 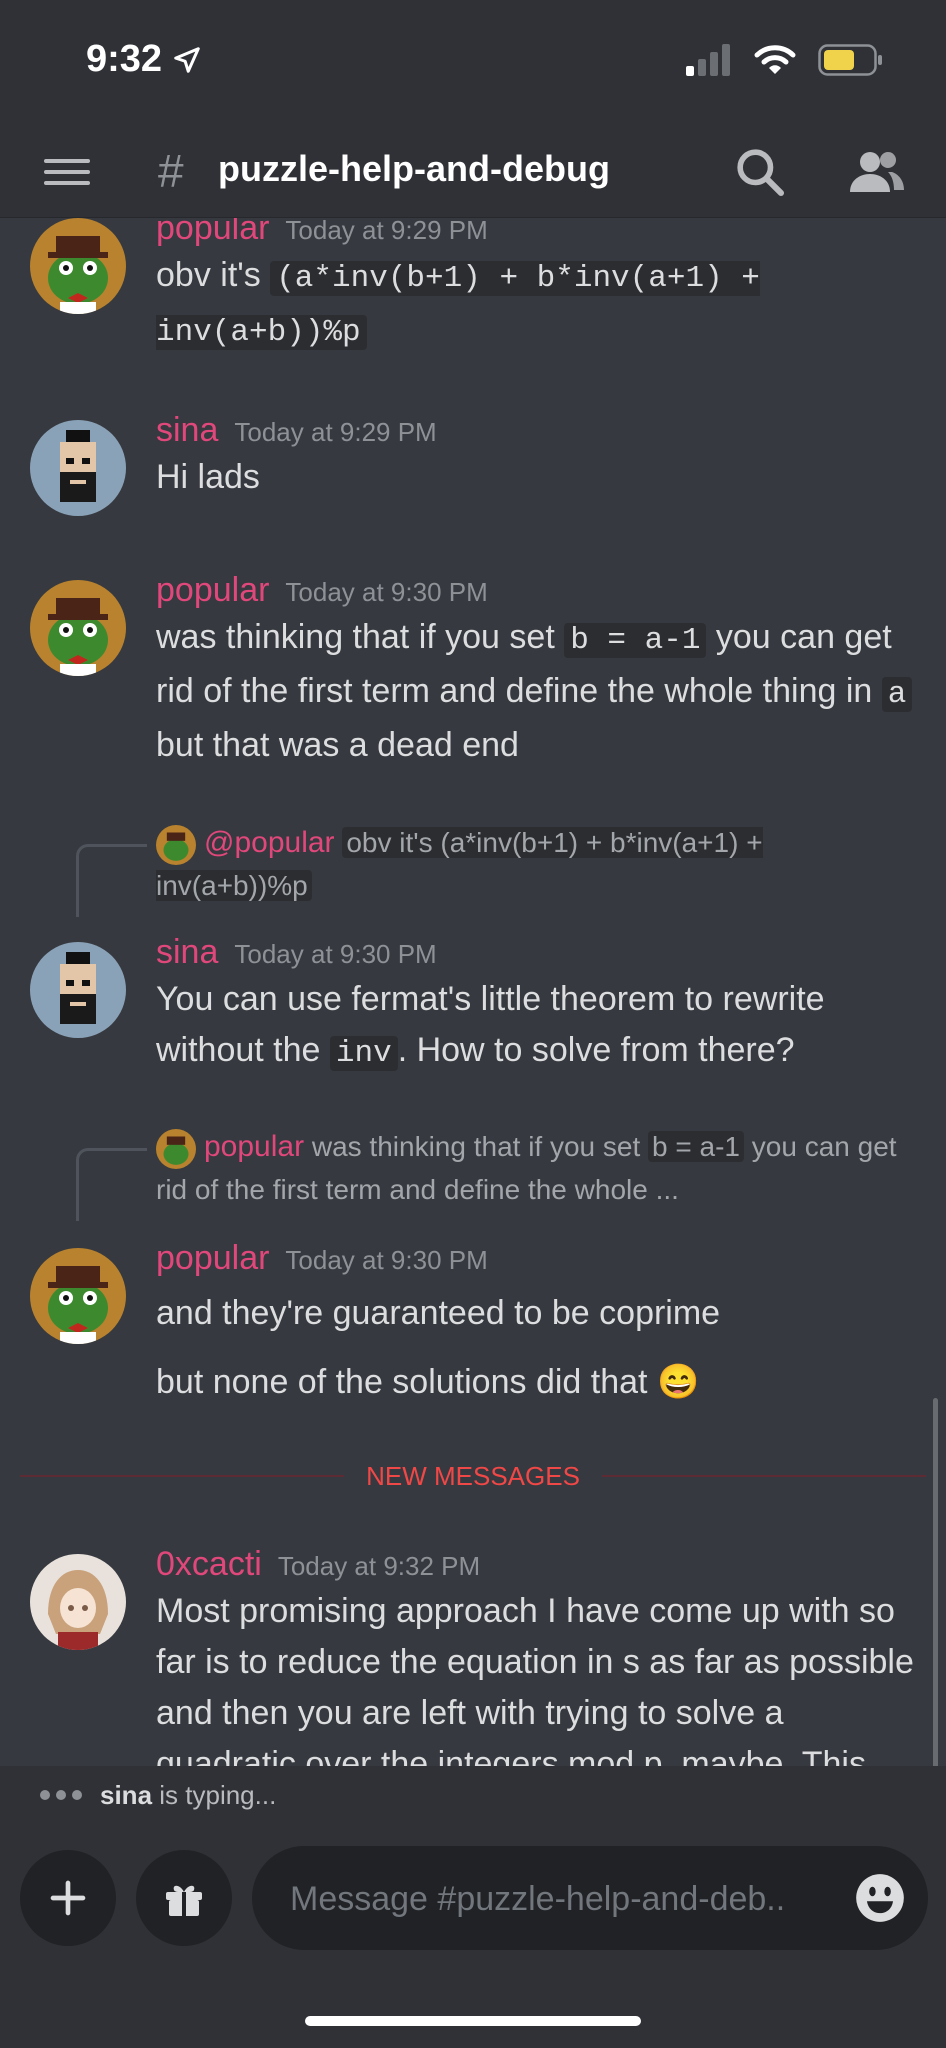 I want to click on system-icons, so click(x=785, y=60).